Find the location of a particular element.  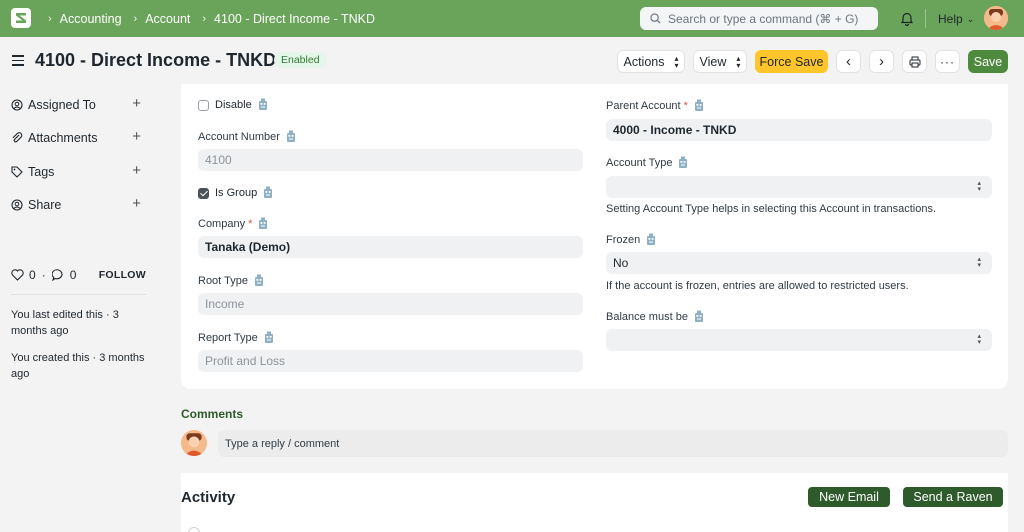

report-type-field: Profit and Loss is located at coordinates (390, 361).